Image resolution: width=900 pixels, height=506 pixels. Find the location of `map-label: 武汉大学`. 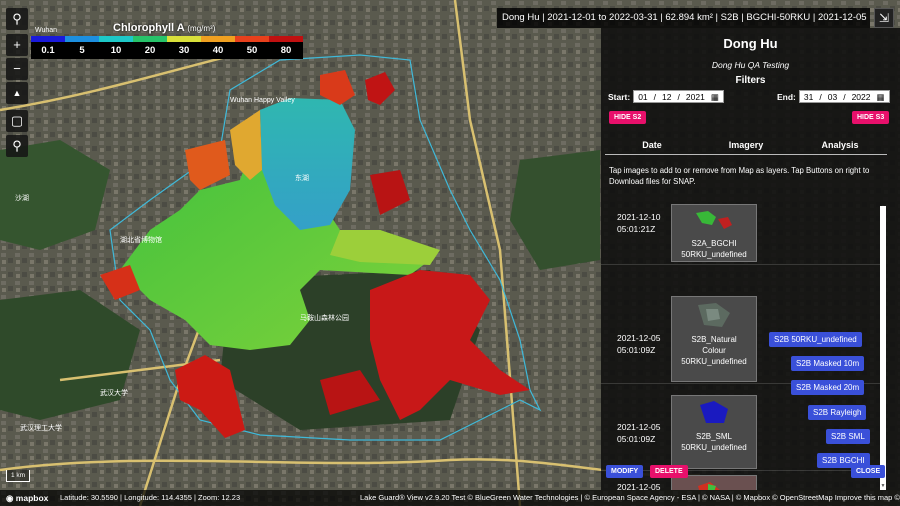

map-label: 武汉大学 is located at coordinates (114, 392).